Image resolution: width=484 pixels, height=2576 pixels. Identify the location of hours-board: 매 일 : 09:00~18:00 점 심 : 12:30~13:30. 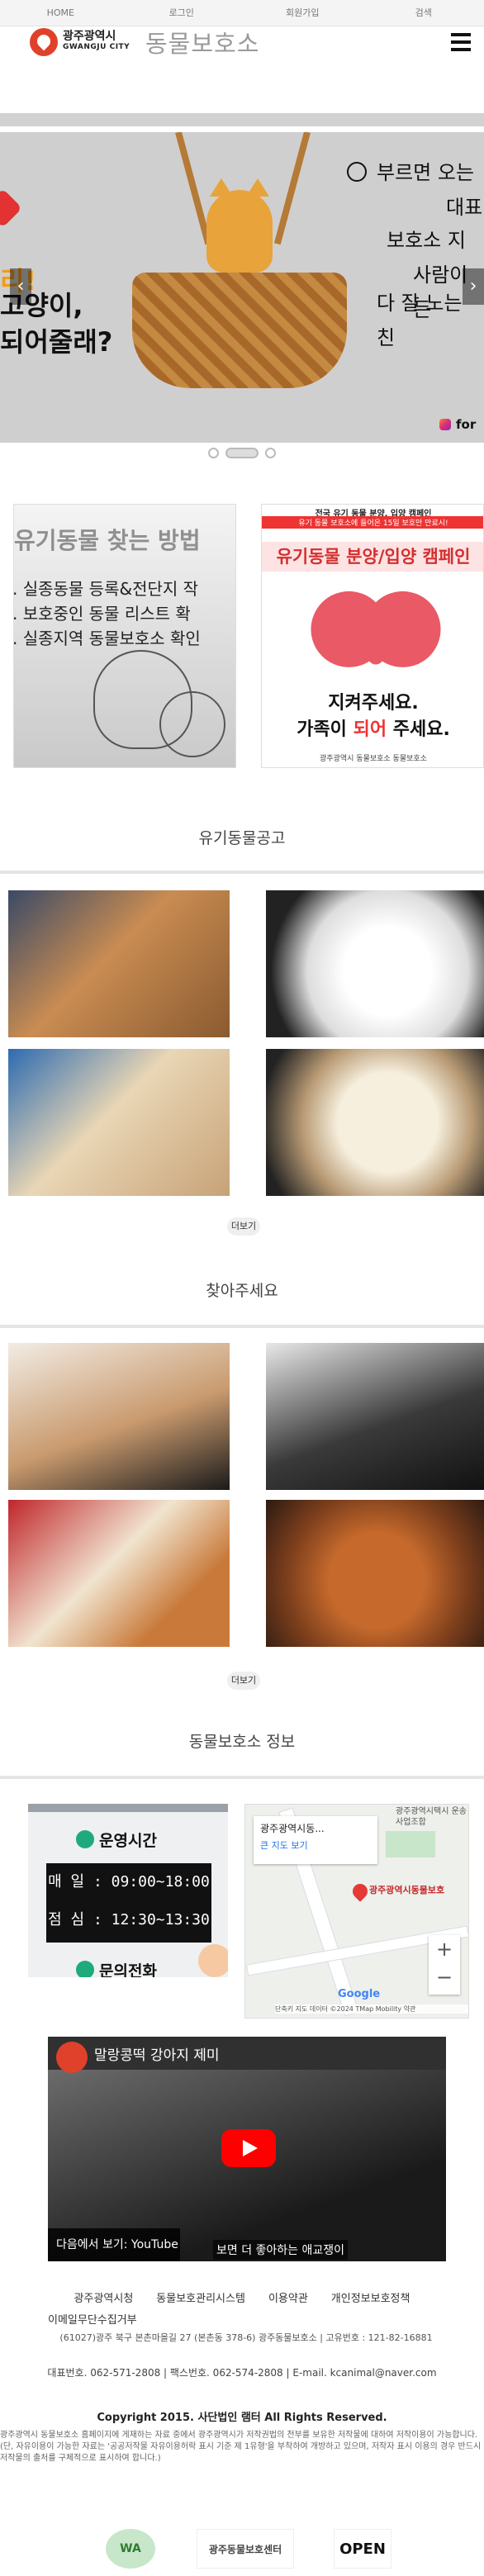
(128, 1903).